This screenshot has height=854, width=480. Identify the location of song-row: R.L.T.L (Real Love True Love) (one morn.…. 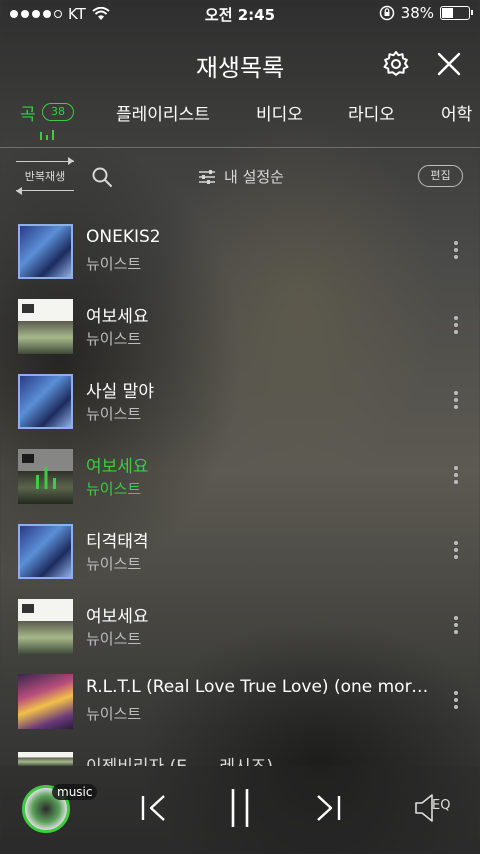
(240, 697).